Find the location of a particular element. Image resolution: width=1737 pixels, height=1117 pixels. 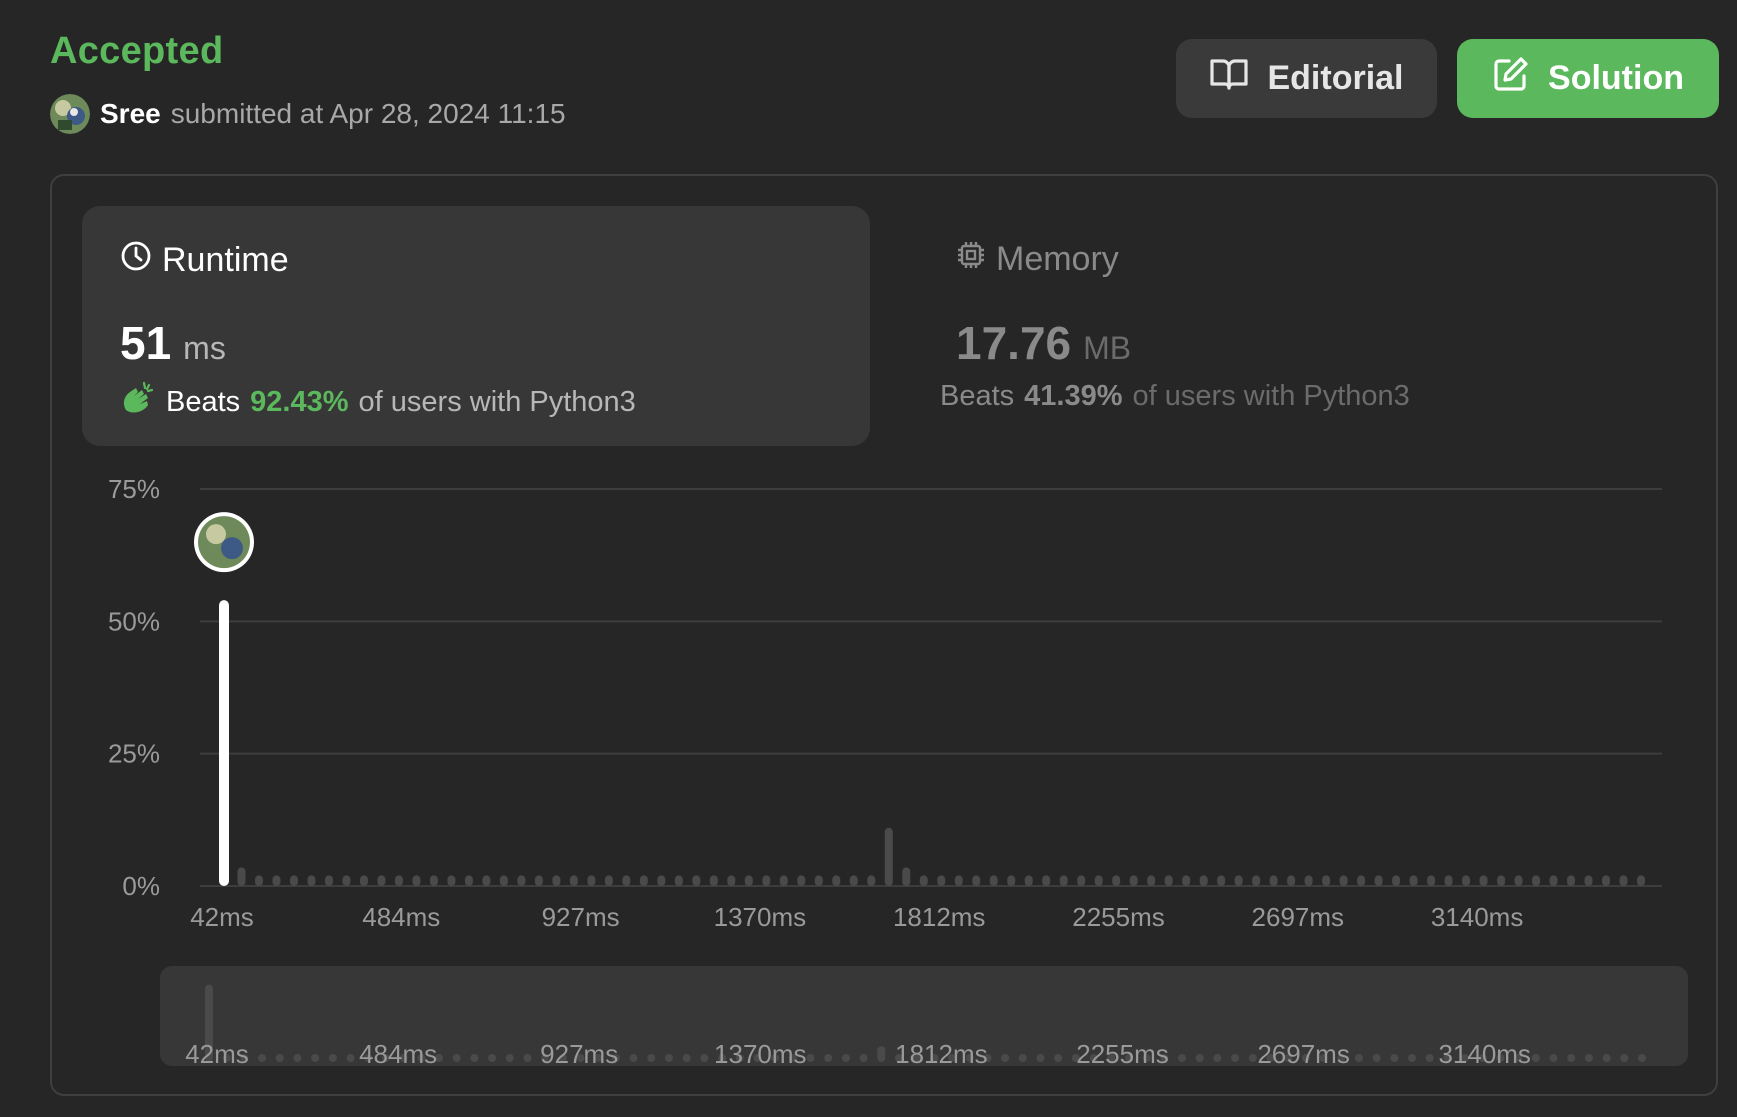

x-tick-label: 42ms is located at coordinates (222, 917).